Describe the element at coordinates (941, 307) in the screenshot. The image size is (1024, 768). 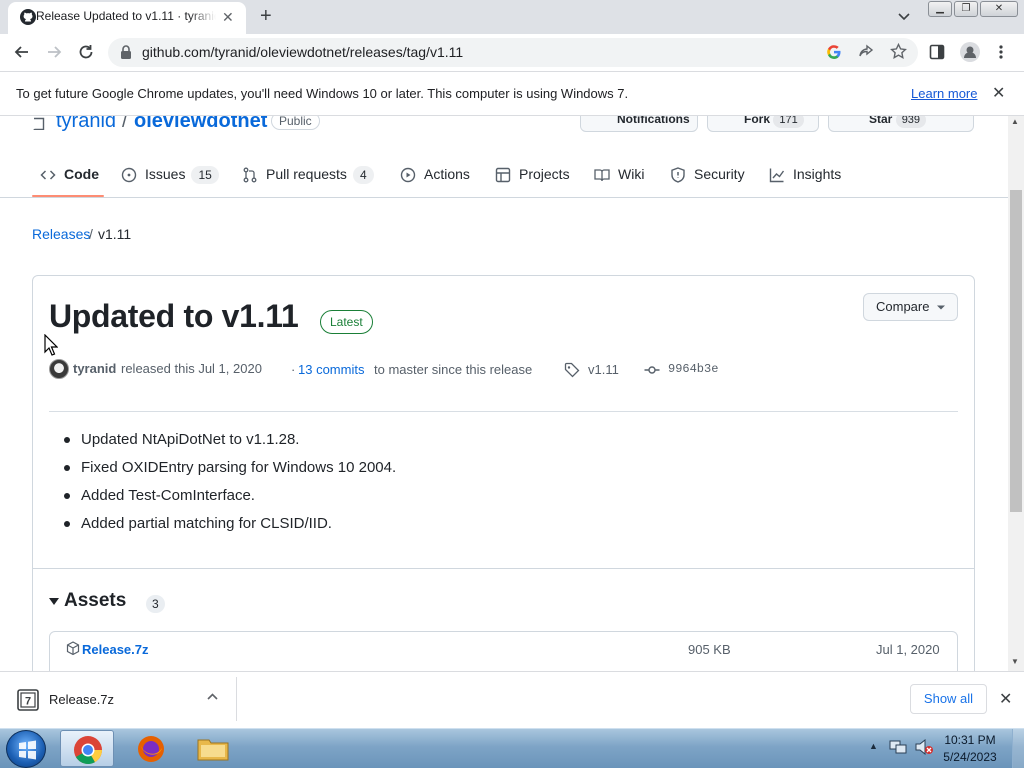
I see `caret-down-icon` at that location.